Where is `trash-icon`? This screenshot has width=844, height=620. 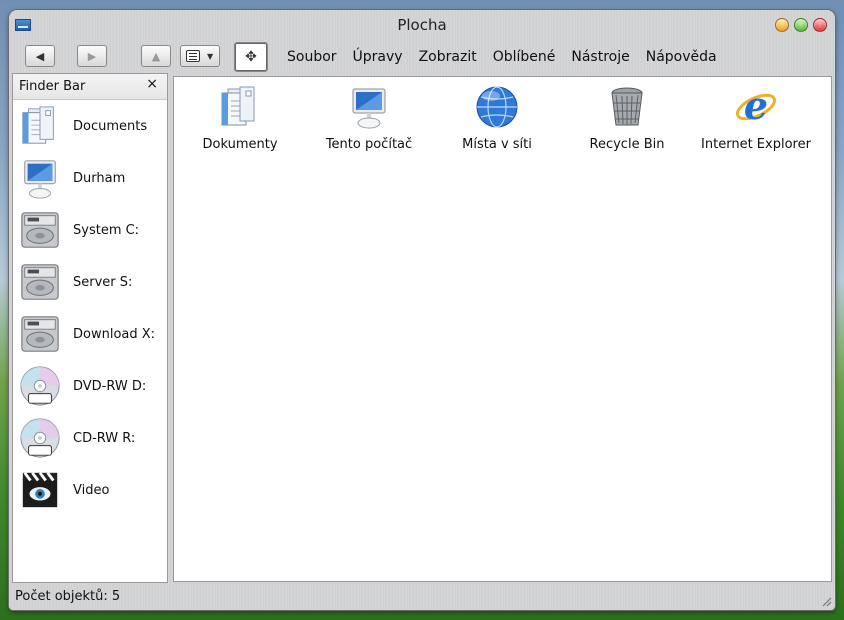
trash-icon is located at coordinates (627, 106).